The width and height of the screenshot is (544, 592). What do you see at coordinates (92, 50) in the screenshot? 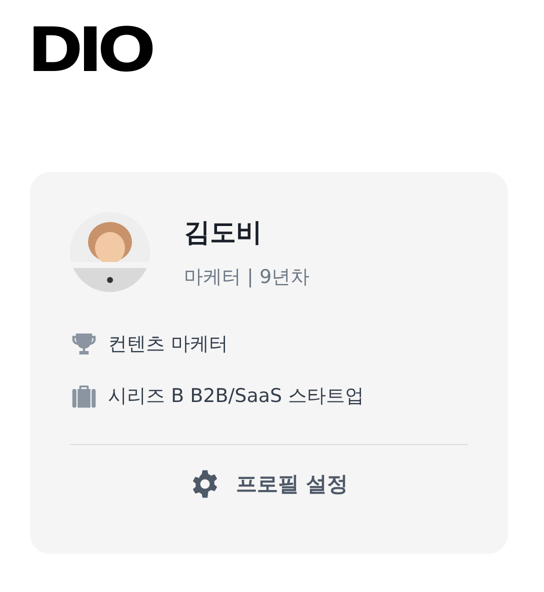
I see `logo: DIO` at bounding box center [92, 50].